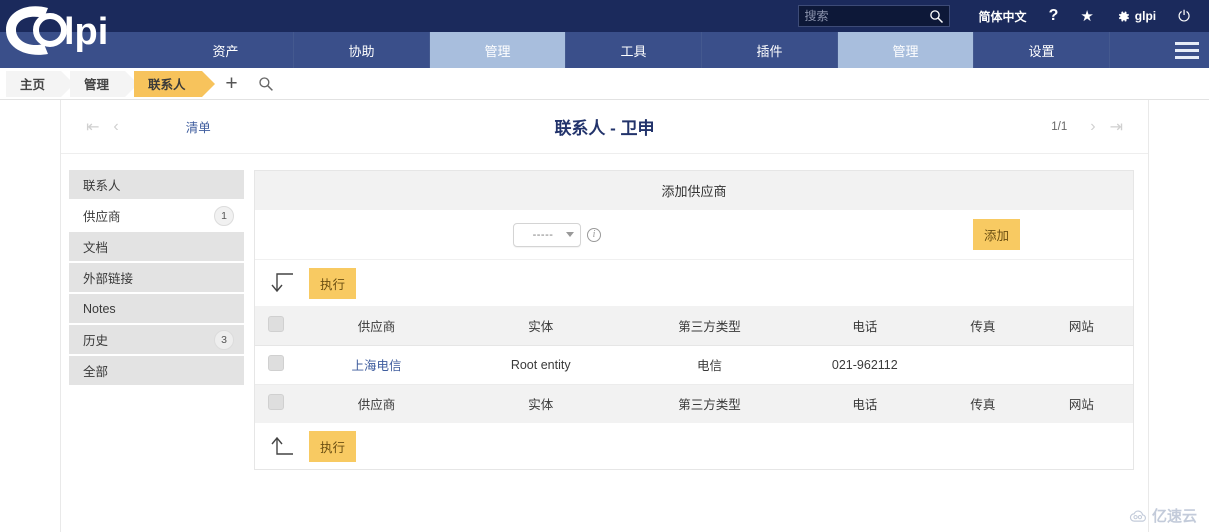 This screenshot has width=1209, height=532. I want to click on star-icon: ★, so click(1086, 16).